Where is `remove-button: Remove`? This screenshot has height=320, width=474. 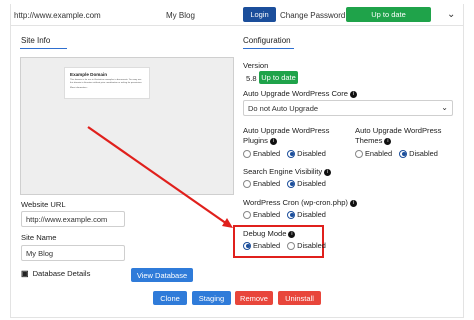 remove-button: Remove is located at coordinates (254, 298).